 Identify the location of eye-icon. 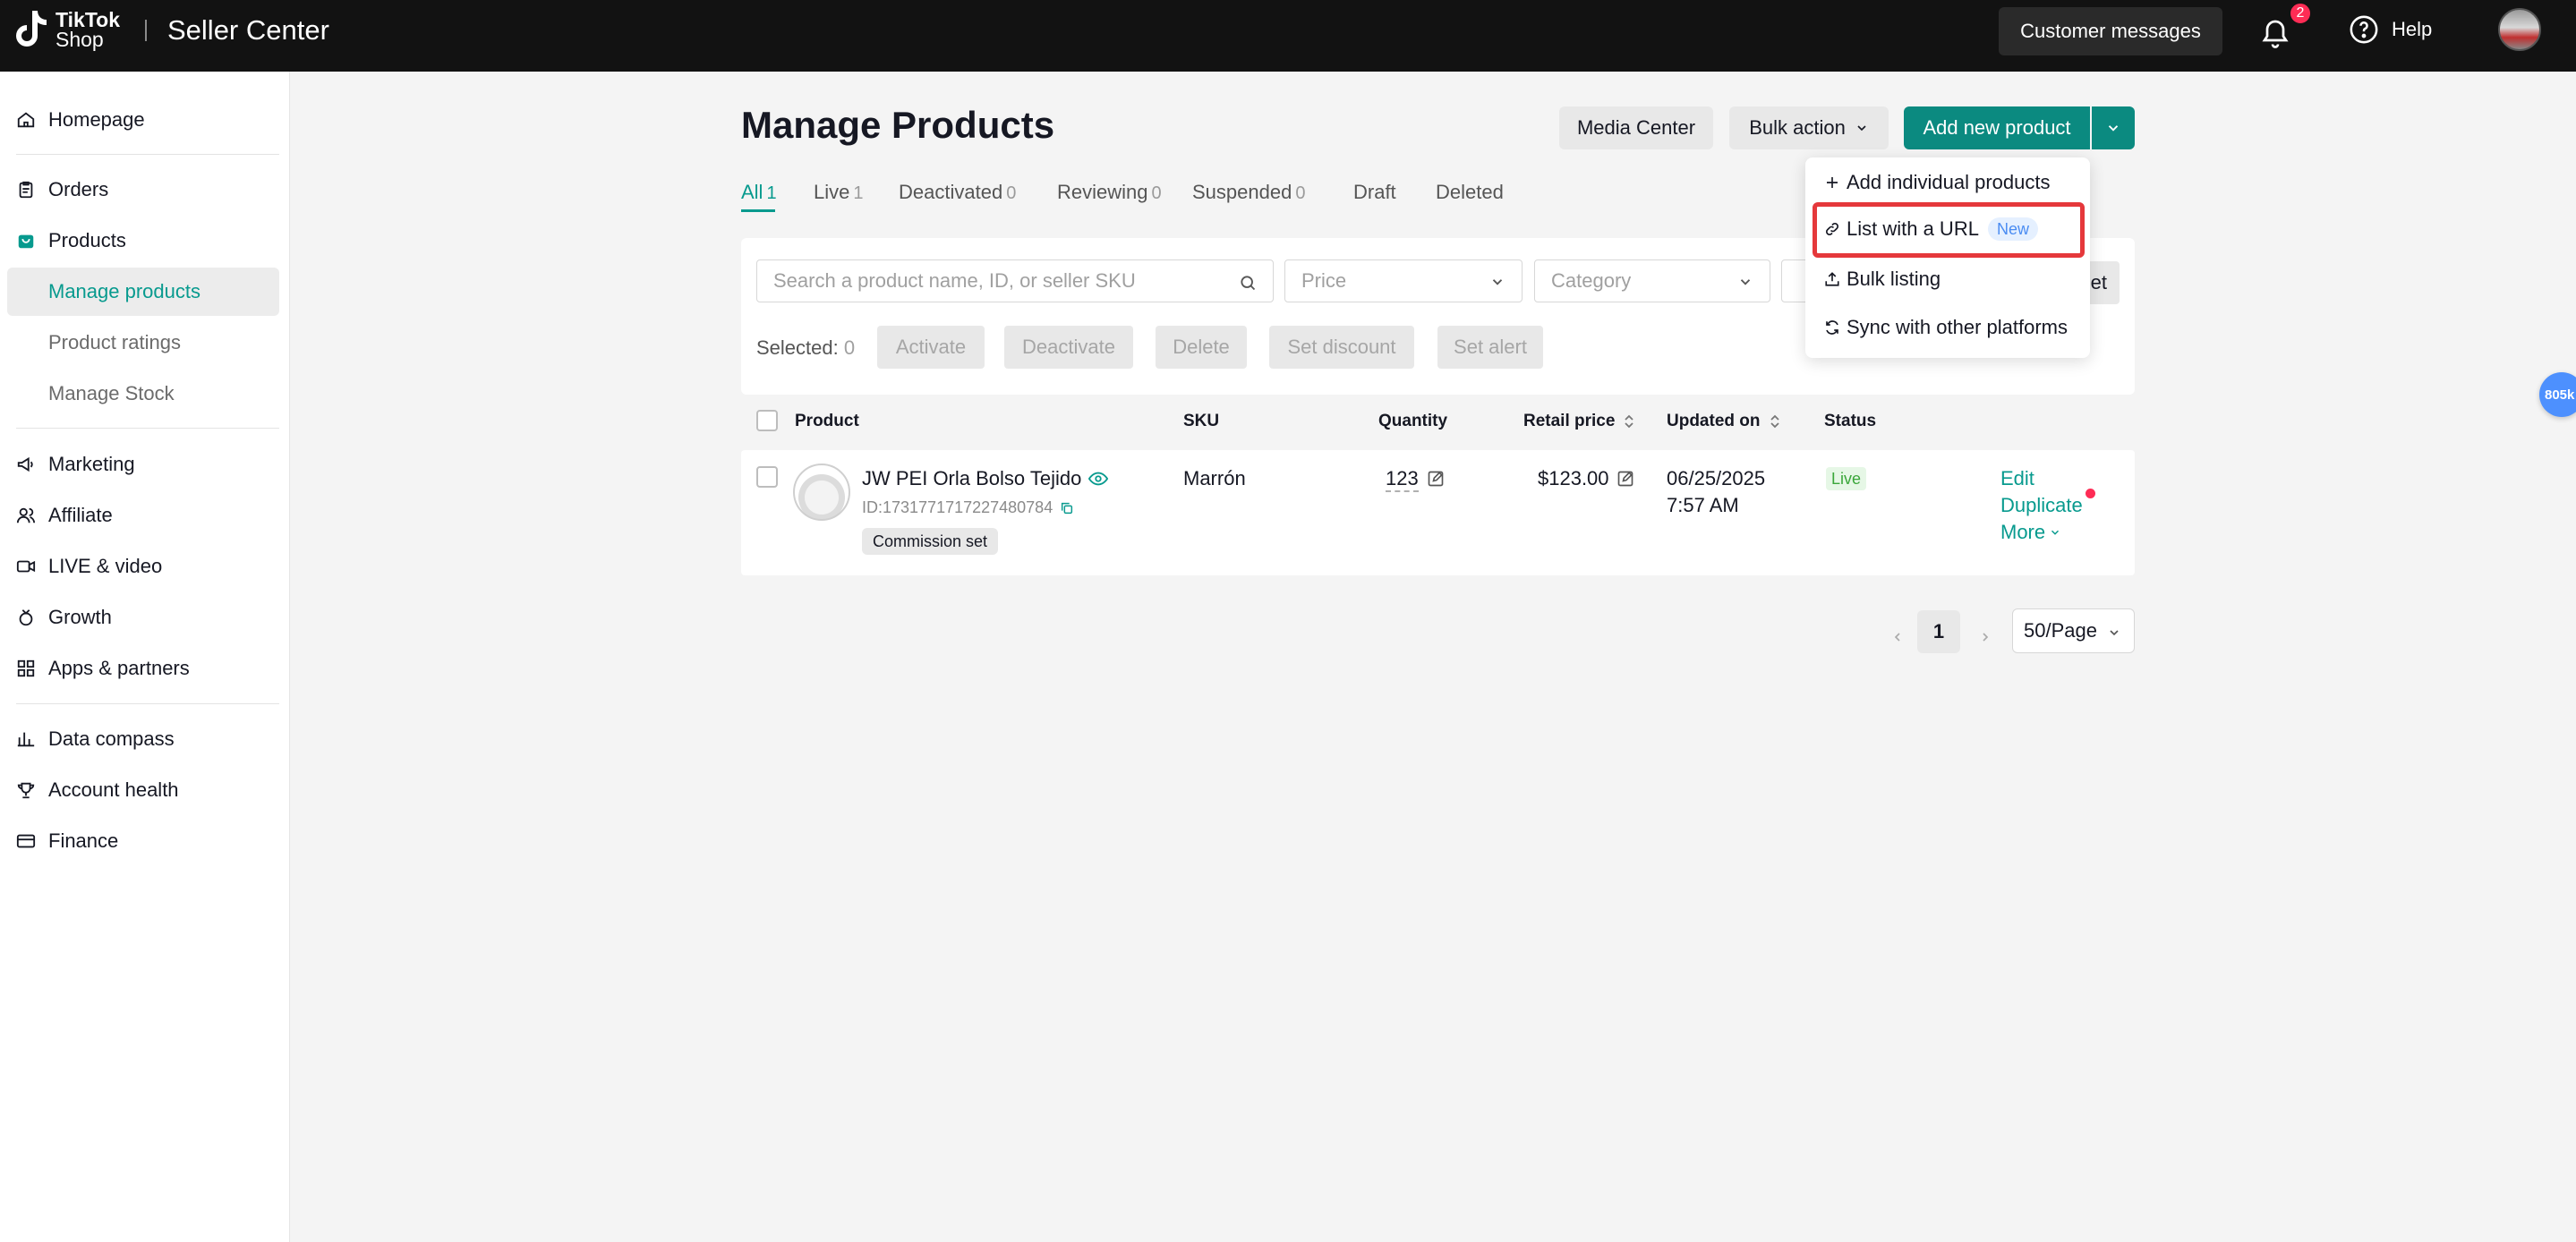
(1098, 479).